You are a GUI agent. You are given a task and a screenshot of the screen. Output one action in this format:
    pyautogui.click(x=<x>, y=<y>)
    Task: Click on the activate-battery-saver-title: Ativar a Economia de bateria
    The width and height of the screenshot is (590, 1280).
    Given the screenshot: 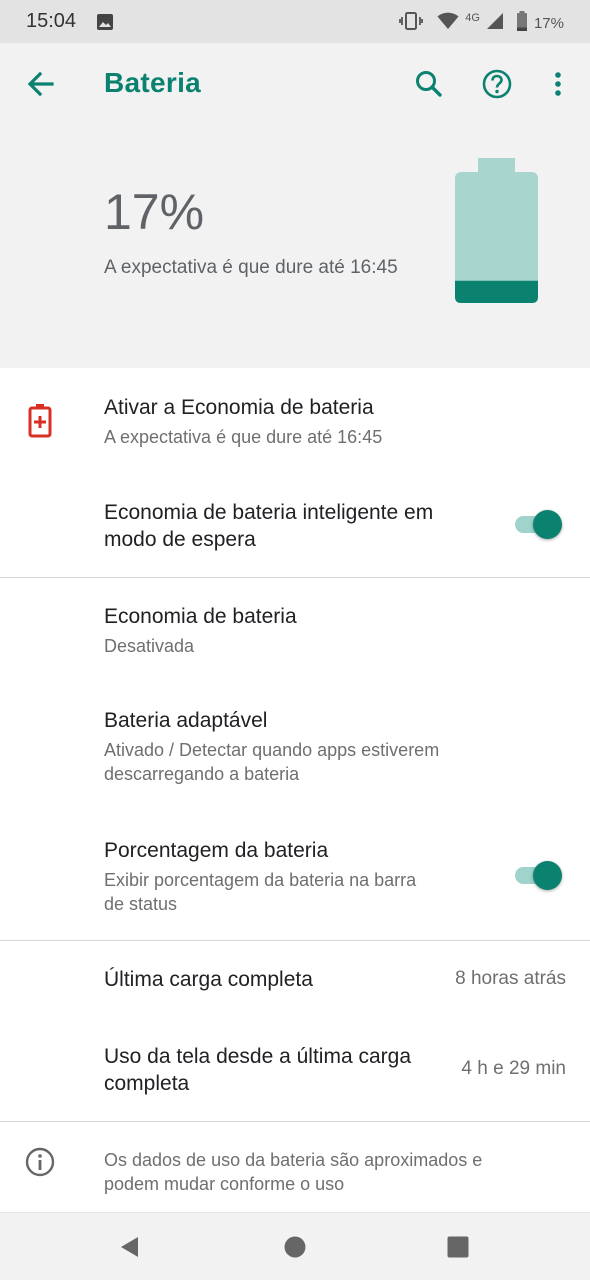 What is the action you would take?
    pyautogui.click(x=239, y=407)
    